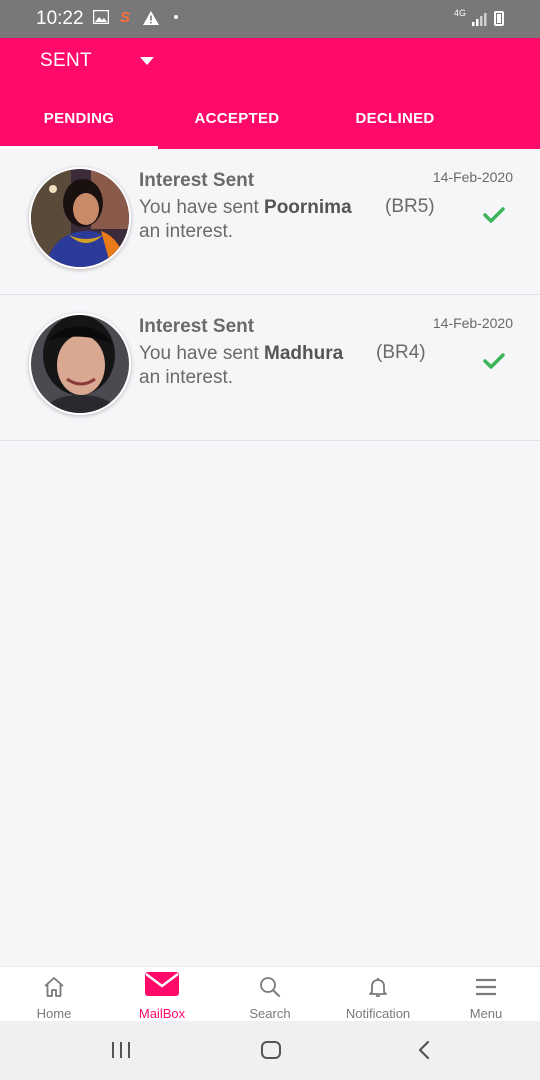 The image size is (540, 1080). I want to click on nav-home-label: Home, so click(54, 1013).